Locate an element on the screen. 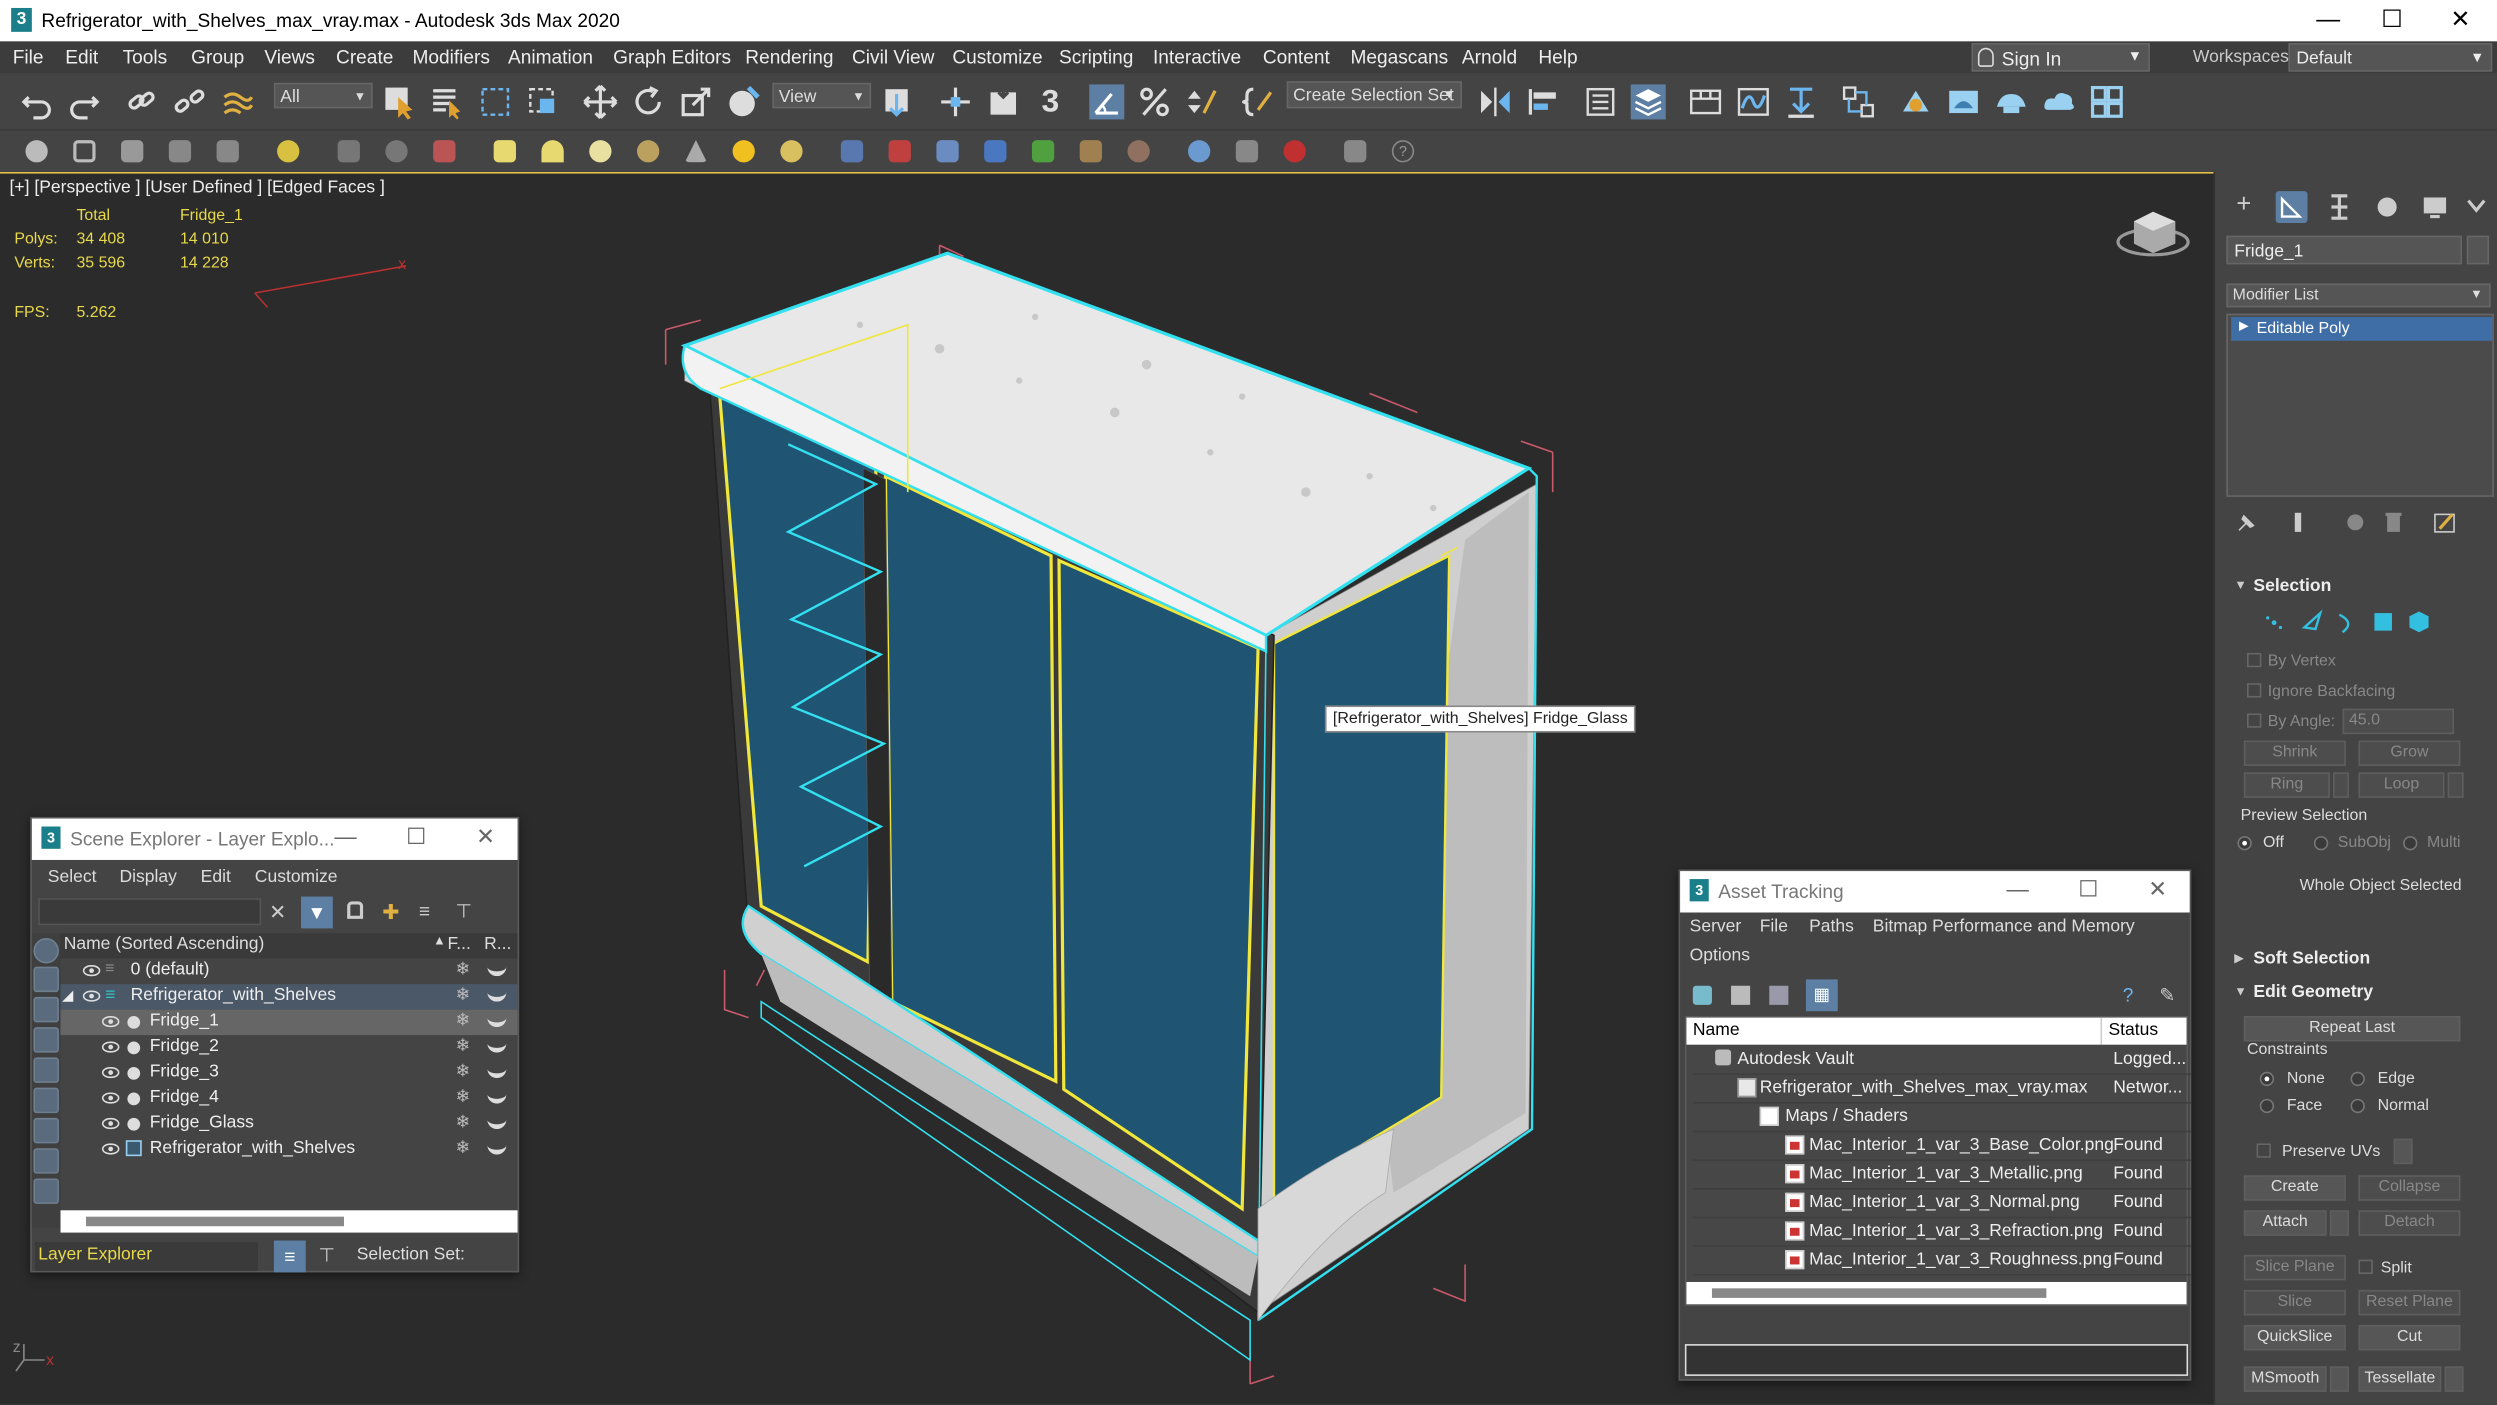 The height and width of the screenshot is (1405, 2497). menu-create: Create is located at coordinates (364, 57).